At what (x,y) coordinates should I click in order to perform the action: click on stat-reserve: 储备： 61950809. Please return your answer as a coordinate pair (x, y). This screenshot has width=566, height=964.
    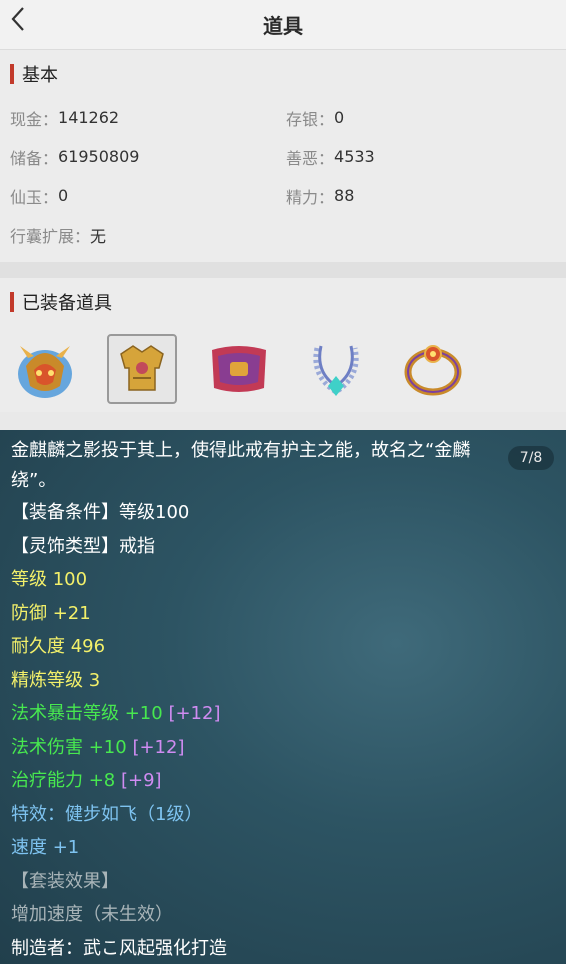
    Looking at the image, I should click on (75, 157).